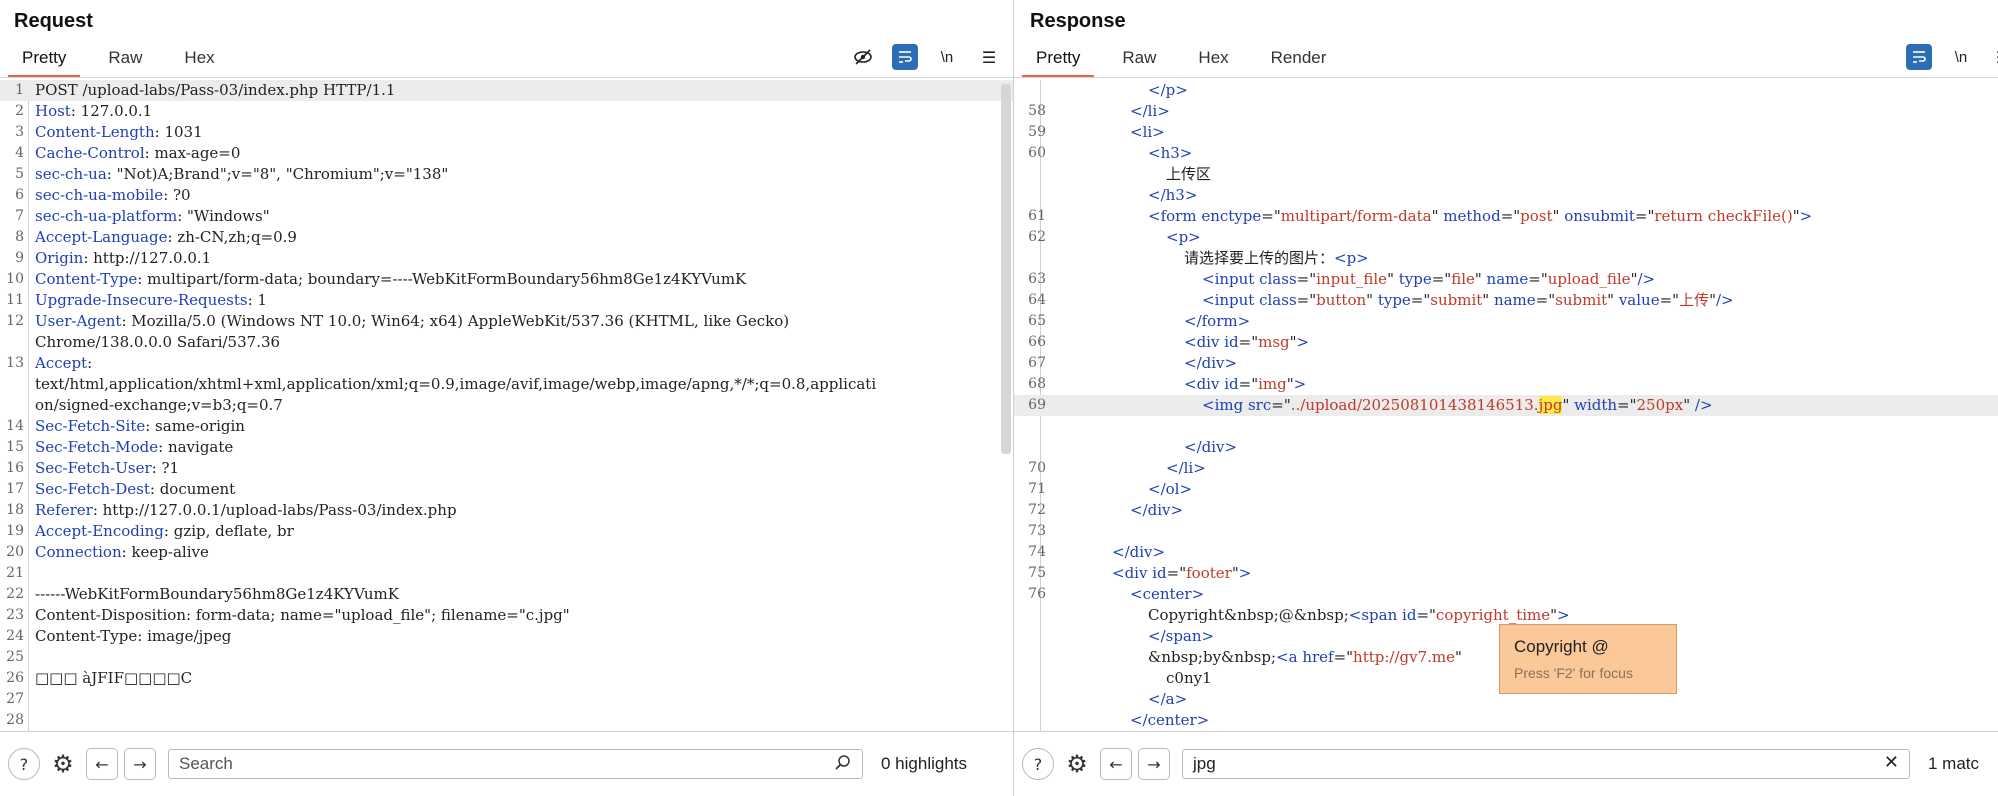 Image resolution: width=1998 pixels, height=796 pixels. Describe the element at coordinates (1006, 269) in the screenshot. I see `request-scrollbar` at that location.